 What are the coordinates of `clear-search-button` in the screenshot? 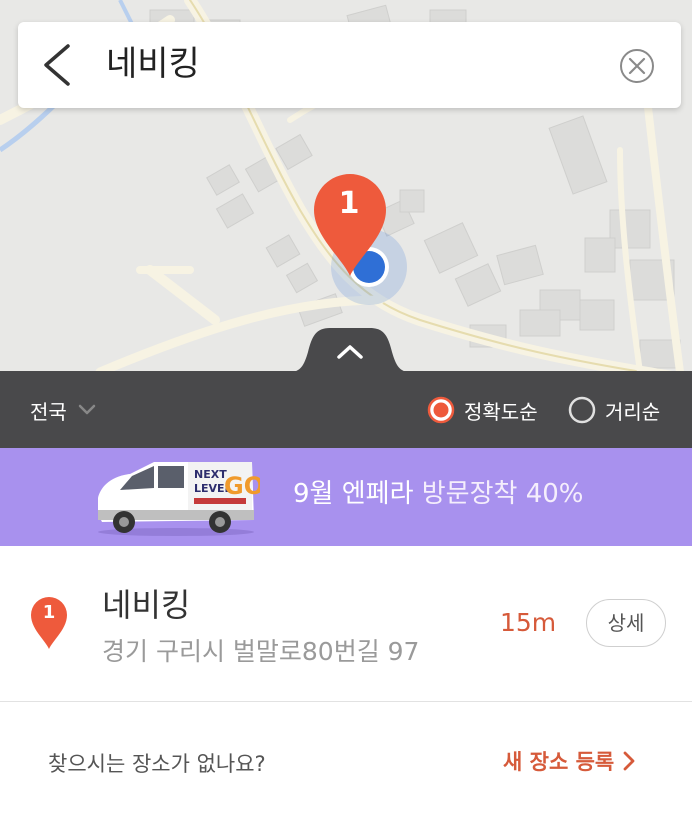 It's located at (637, 66).